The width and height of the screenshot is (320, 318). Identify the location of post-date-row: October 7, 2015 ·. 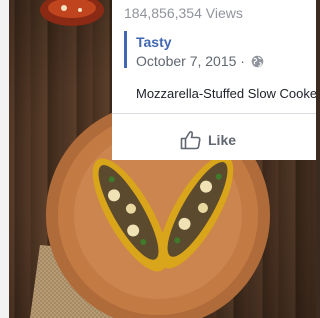
(200, 61).